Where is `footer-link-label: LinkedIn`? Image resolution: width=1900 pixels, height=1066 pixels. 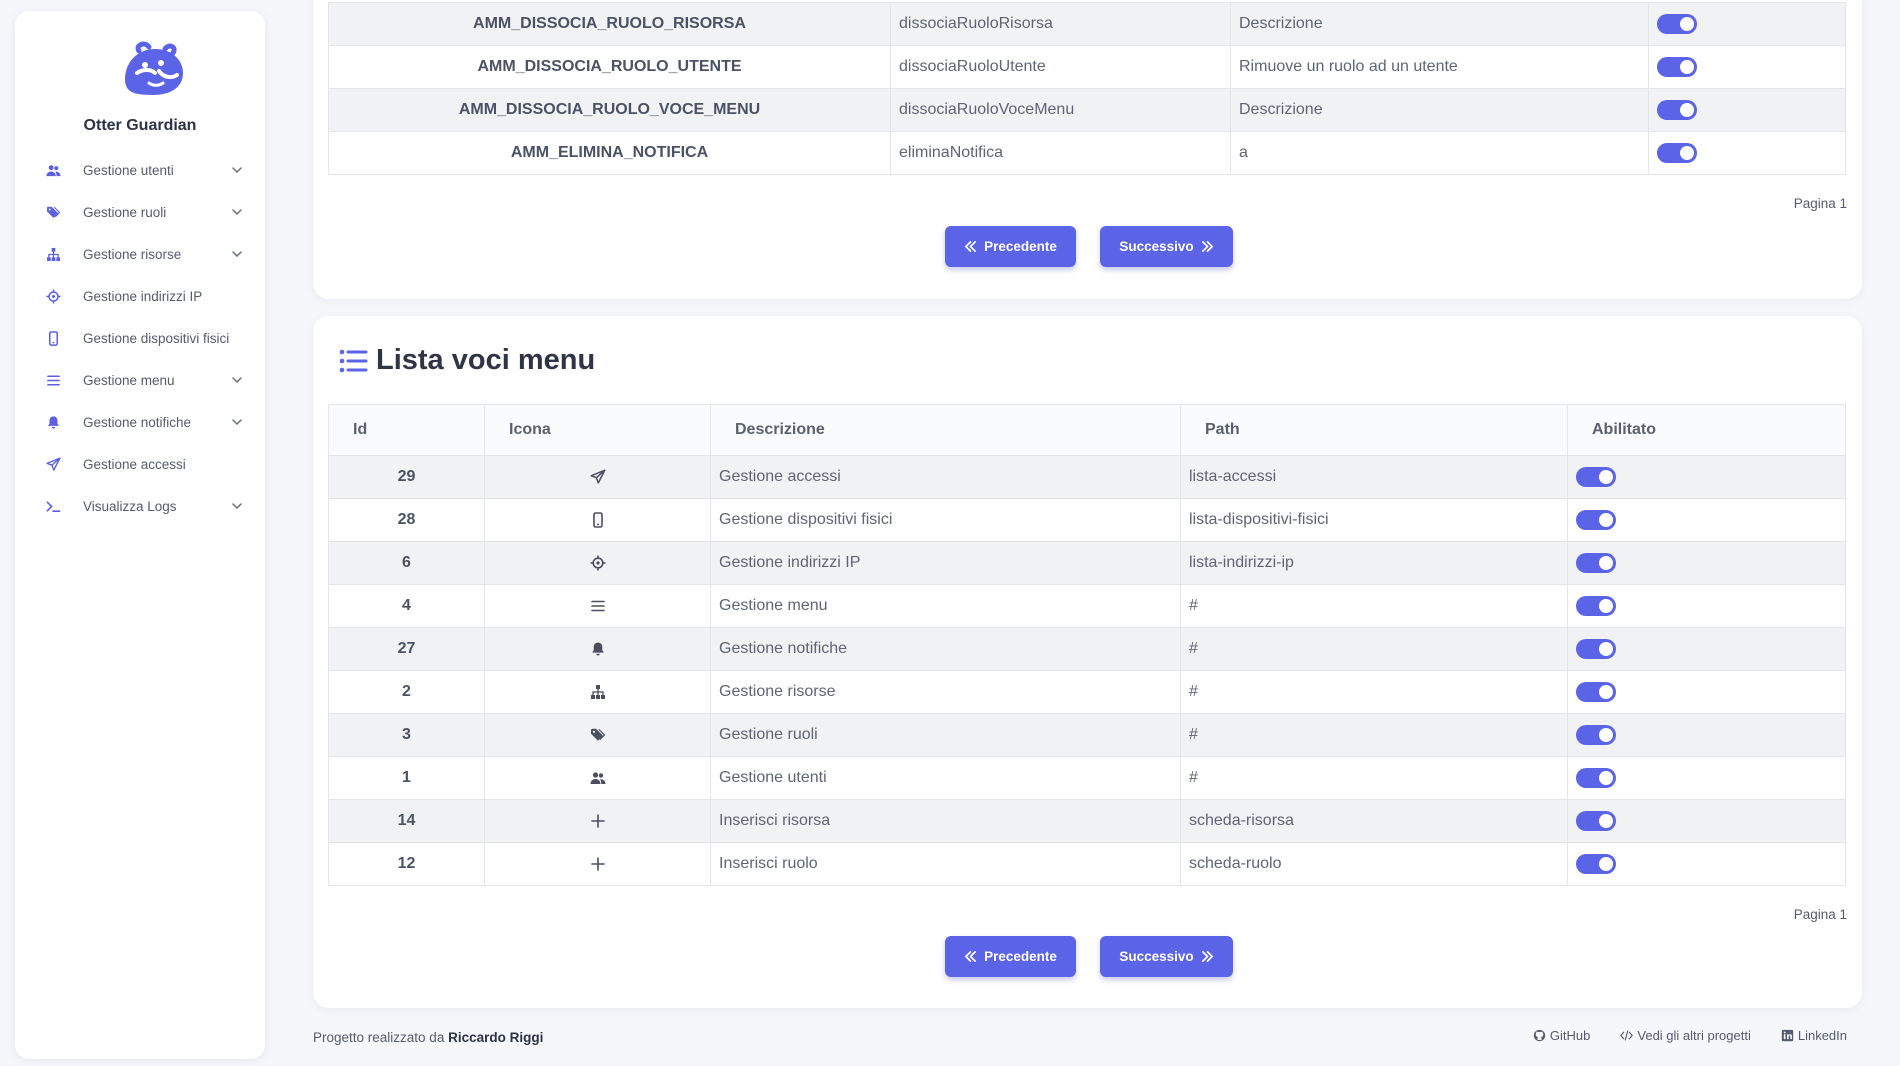
footer-link-label: LinkedIn is located at coordinates (1822, 1035).